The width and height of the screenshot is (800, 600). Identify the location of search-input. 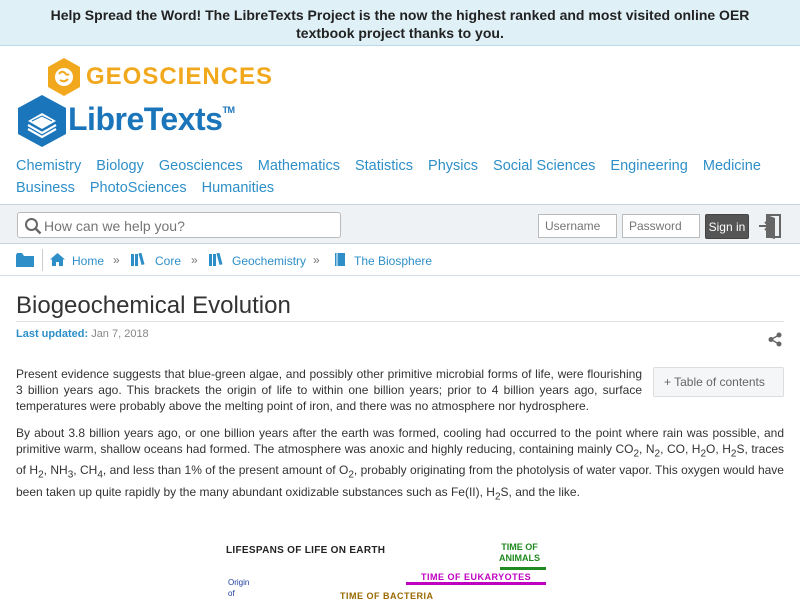
(189, 226).